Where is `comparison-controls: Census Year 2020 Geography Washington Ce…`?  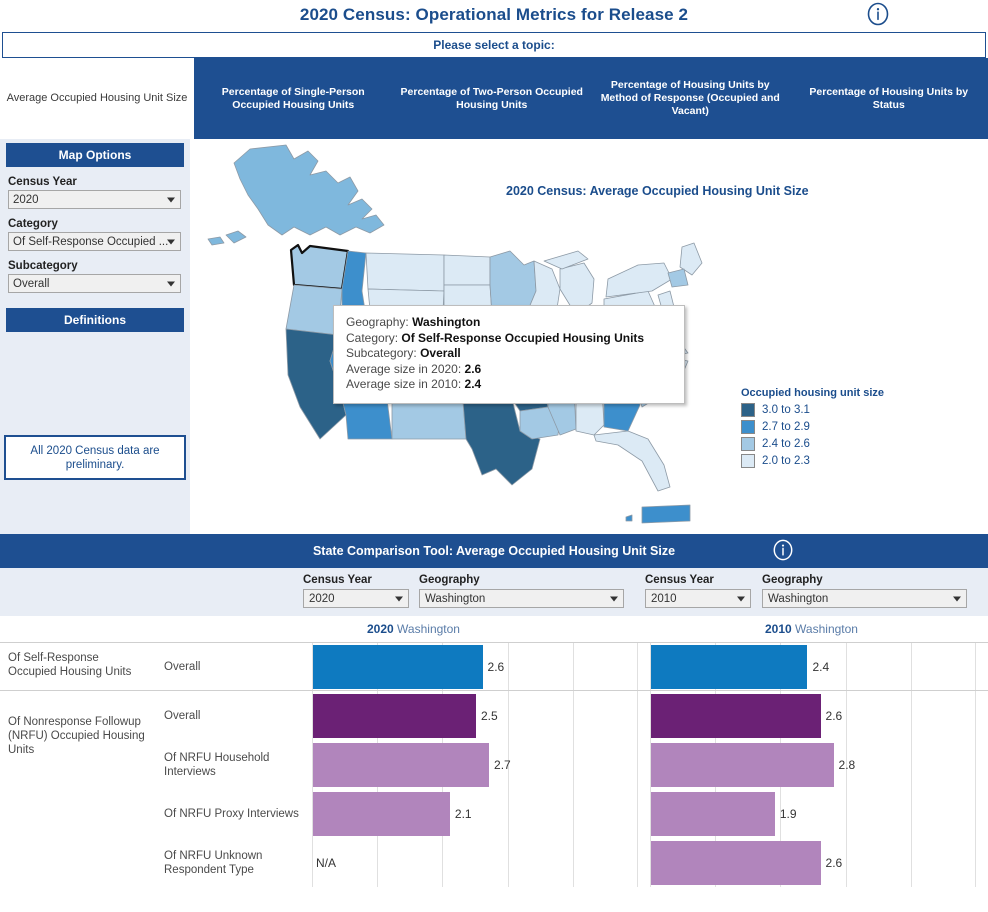
comparison-controls: Census Year 2020 Geography Washington Ce… is located at coordinates (494, 592).